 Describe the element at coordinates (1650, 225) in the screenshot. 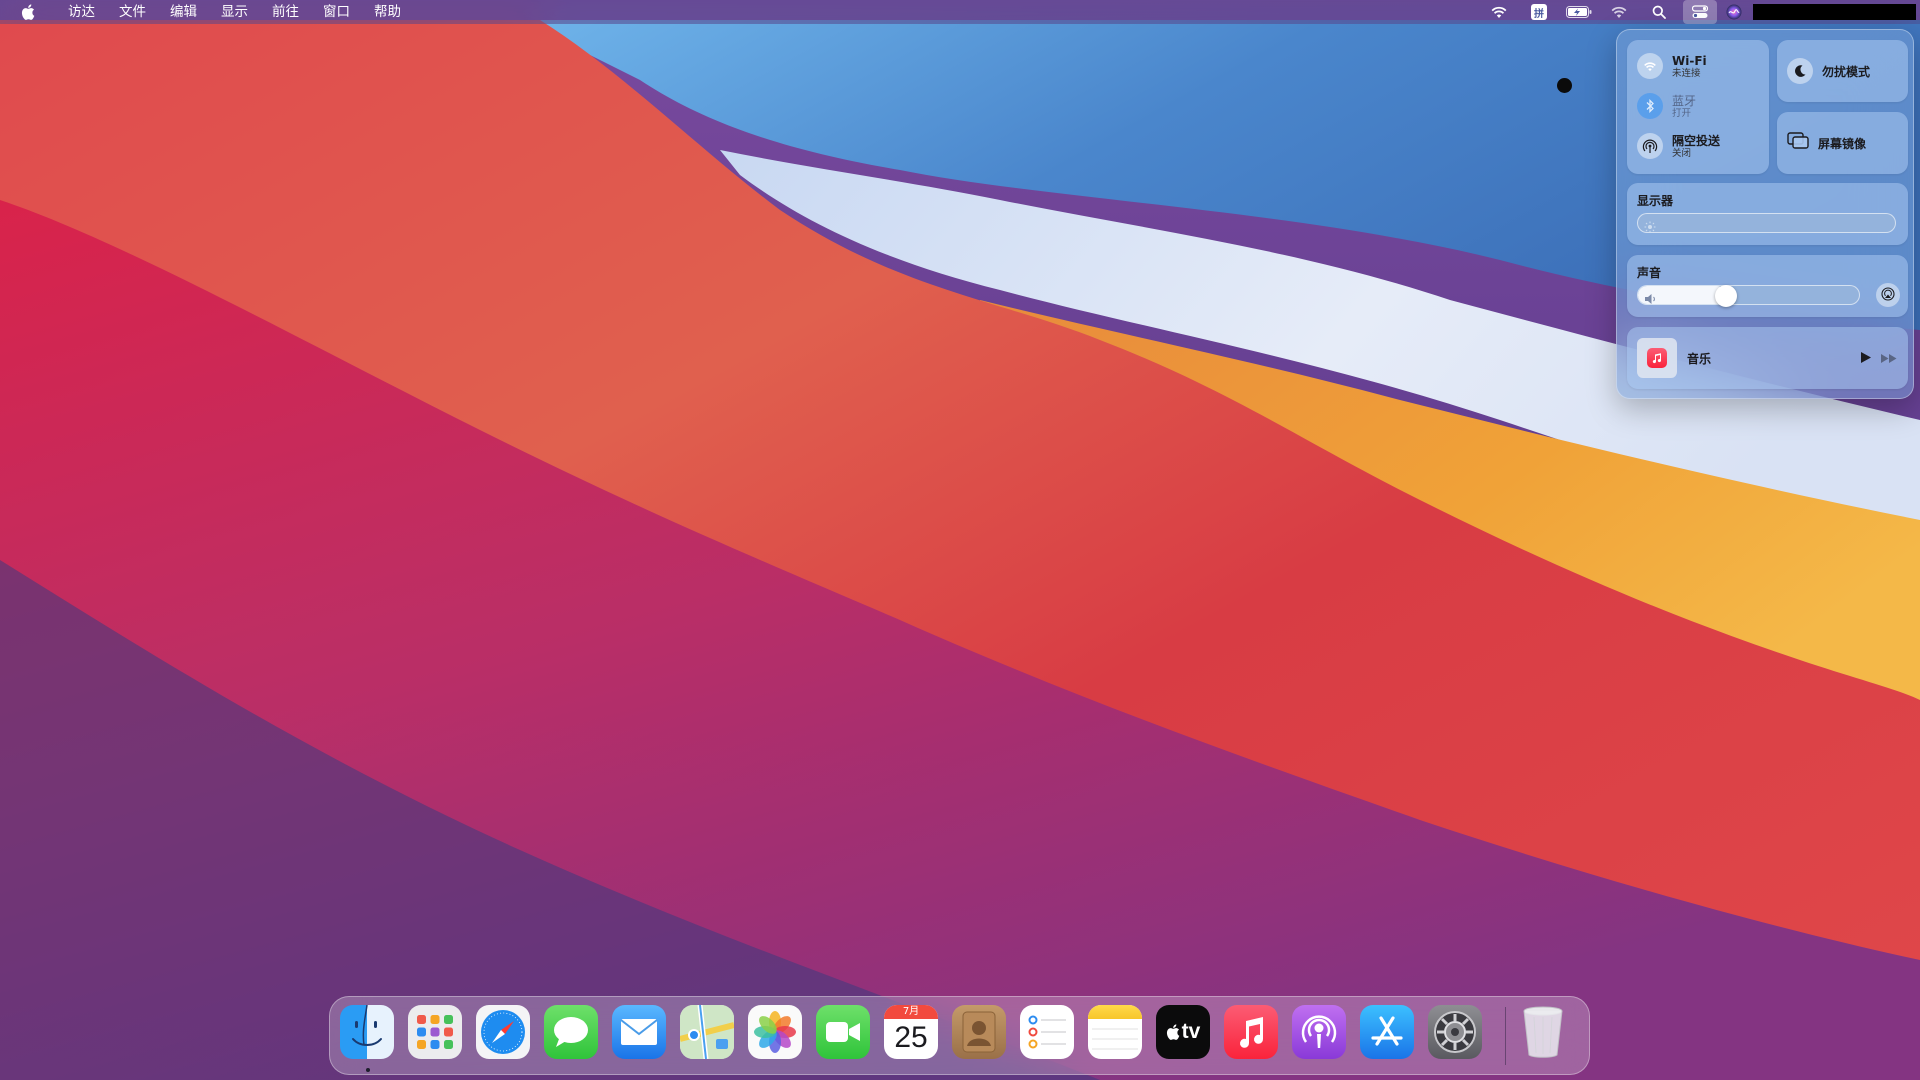

I see `brightness-icon` at that location.